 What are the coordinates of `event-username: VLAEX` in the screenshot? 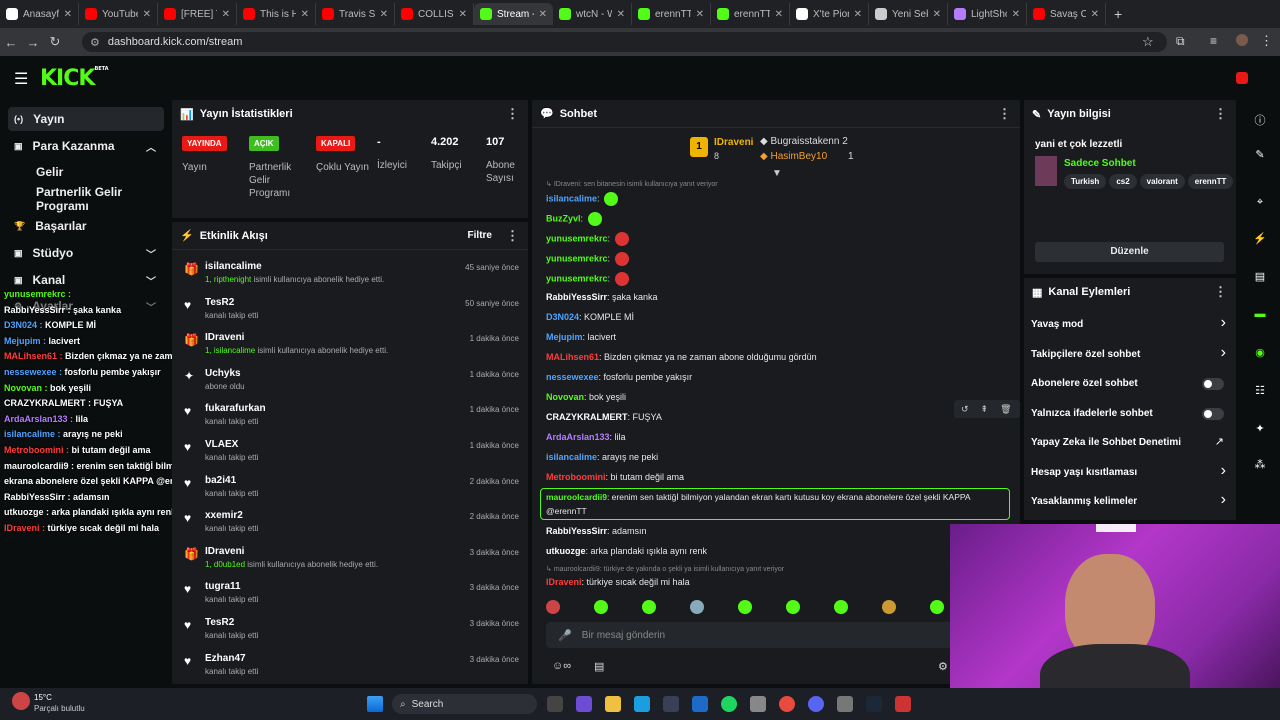 It's located at (221, 444).